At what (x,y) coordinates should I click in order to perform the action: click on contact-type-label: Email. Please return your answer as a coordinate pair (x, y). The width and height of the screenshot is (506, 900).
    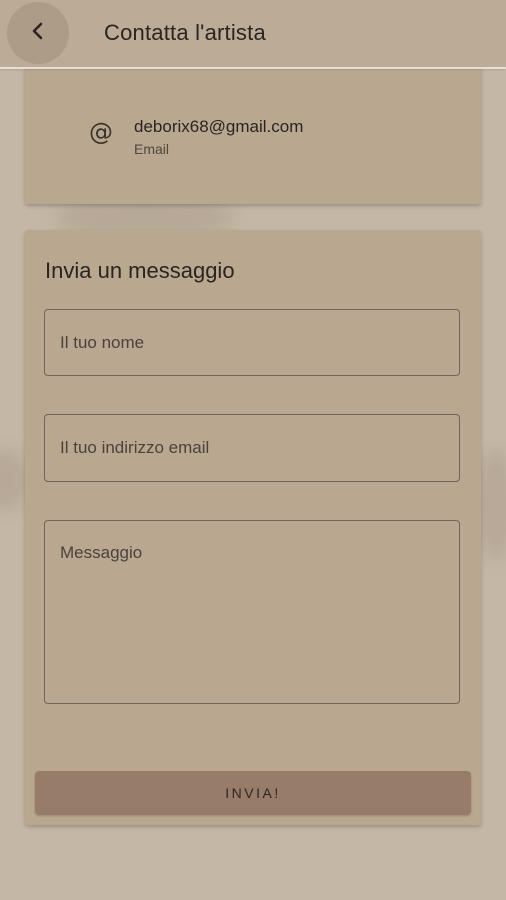
    Looking at the image, I should click on (152, 149).